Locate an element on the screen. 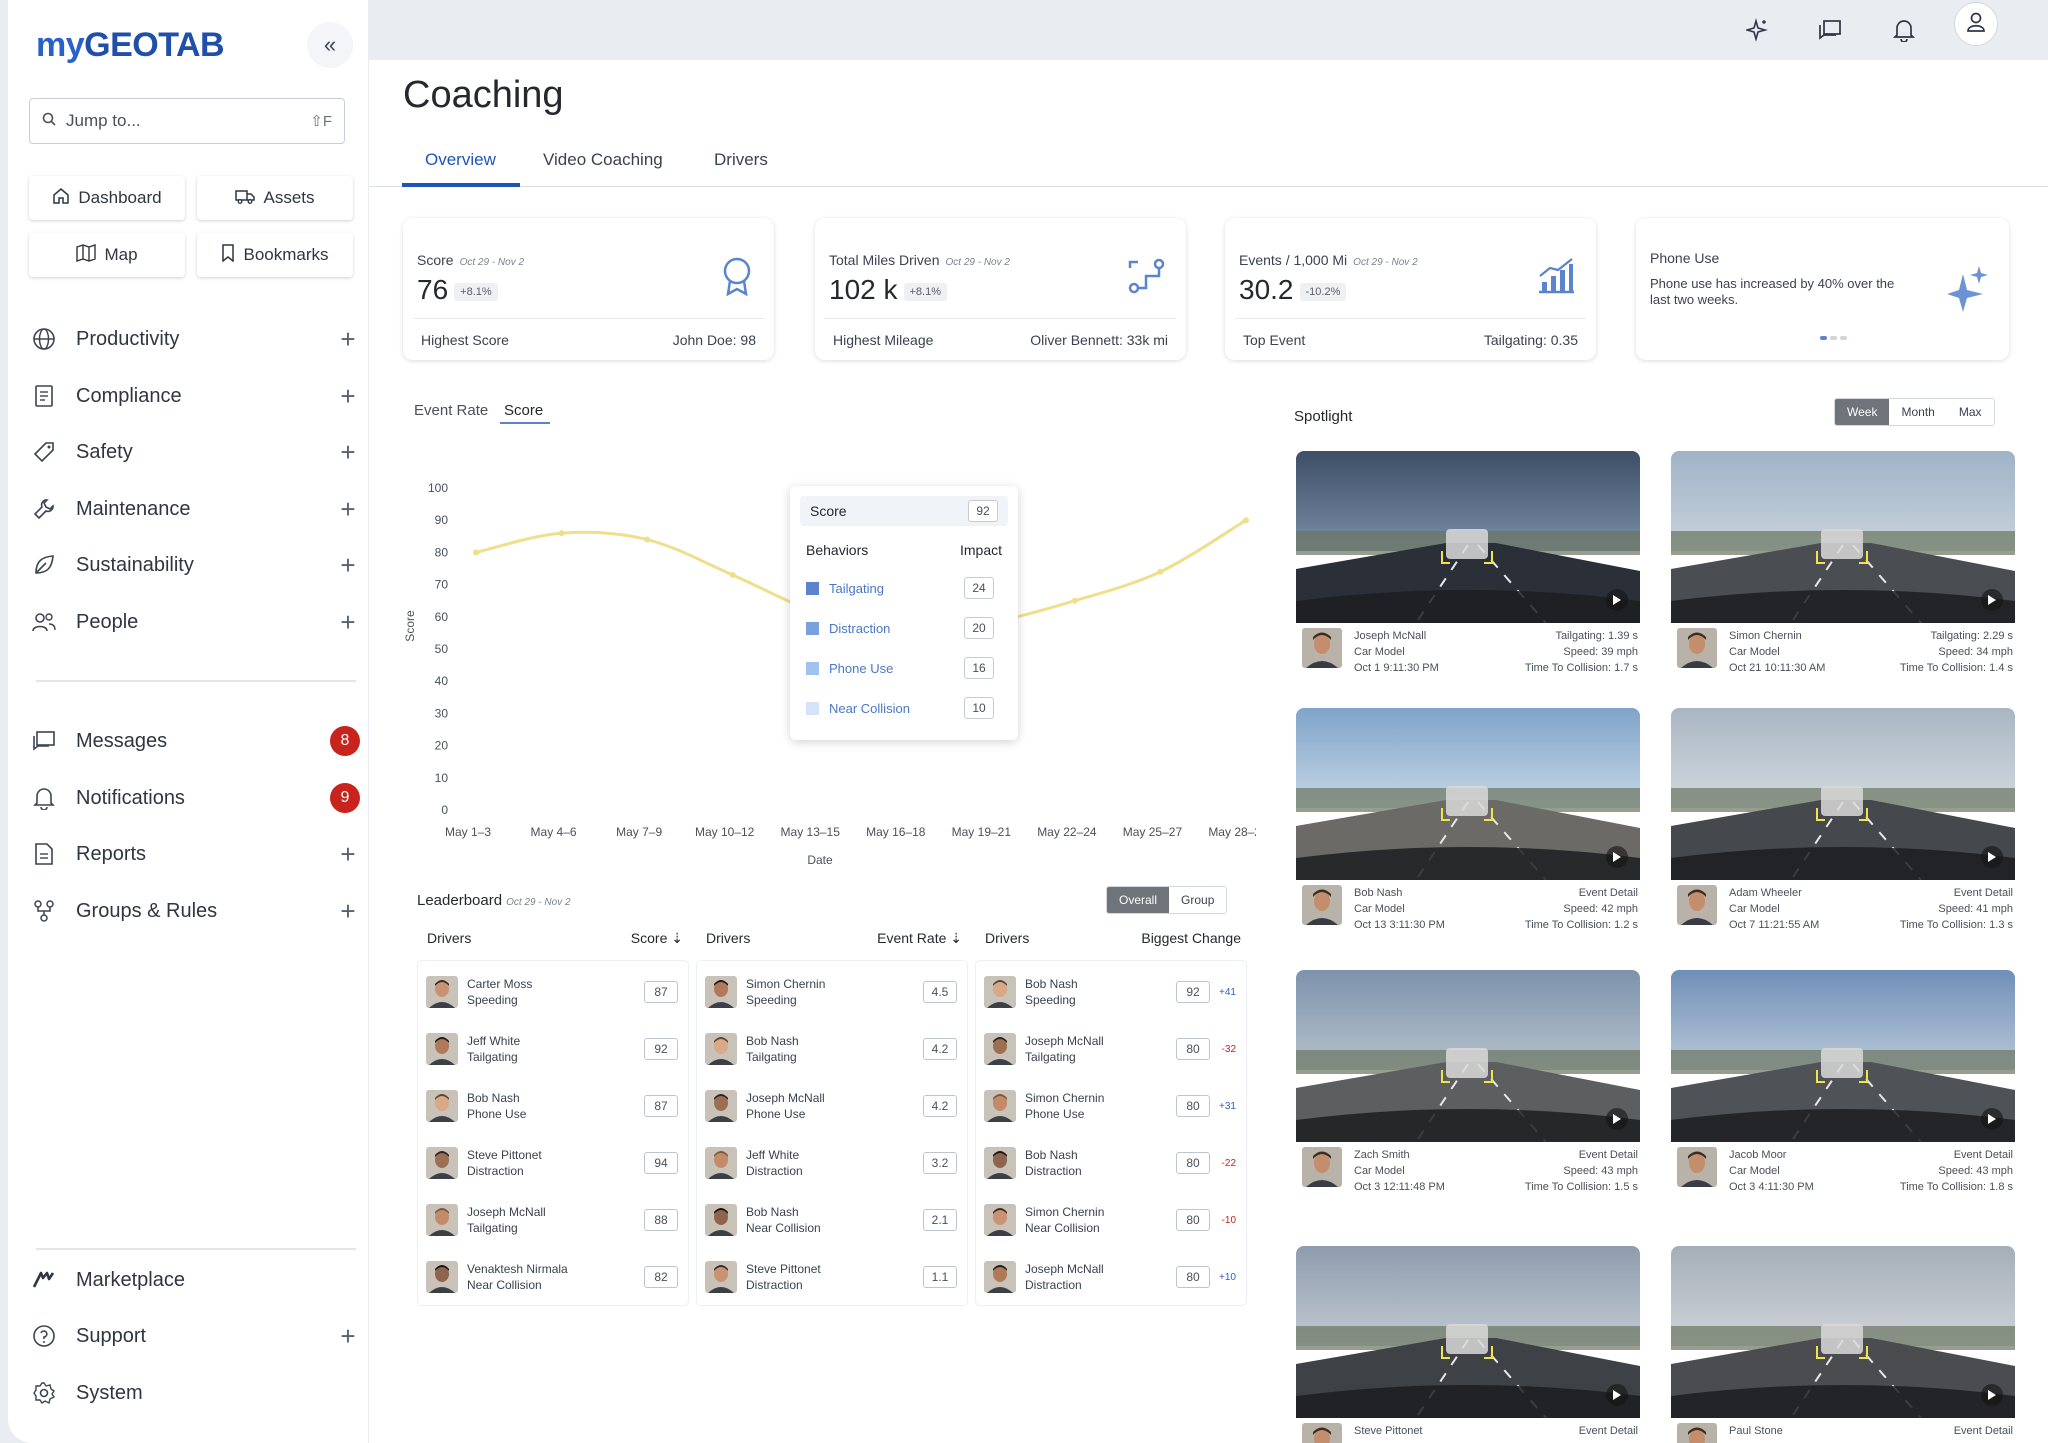 The width and height of the screenshot is (2048, 1443). leaderboard-column-header: Drivers Score ⇣ is located at coordinates (555, 938).